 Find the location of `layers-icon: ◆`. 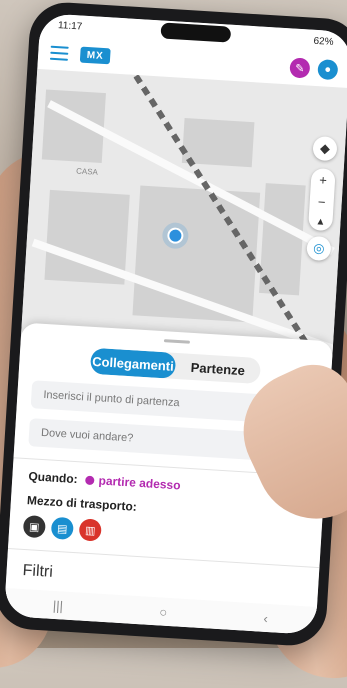

layers-icon: ◆ is located at coordinates (325, 148).